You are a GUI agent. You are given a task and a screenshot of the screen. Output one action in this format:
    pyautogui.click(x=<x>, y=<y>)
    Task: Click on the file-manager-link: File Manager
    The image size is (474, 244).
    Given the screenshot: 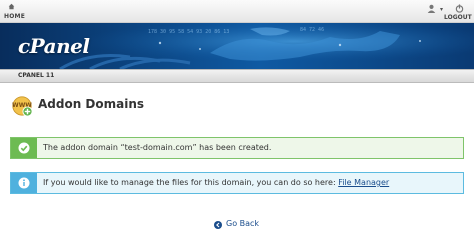 What is the action you would take?
    pyautogui.click(x=363, y=182)
    